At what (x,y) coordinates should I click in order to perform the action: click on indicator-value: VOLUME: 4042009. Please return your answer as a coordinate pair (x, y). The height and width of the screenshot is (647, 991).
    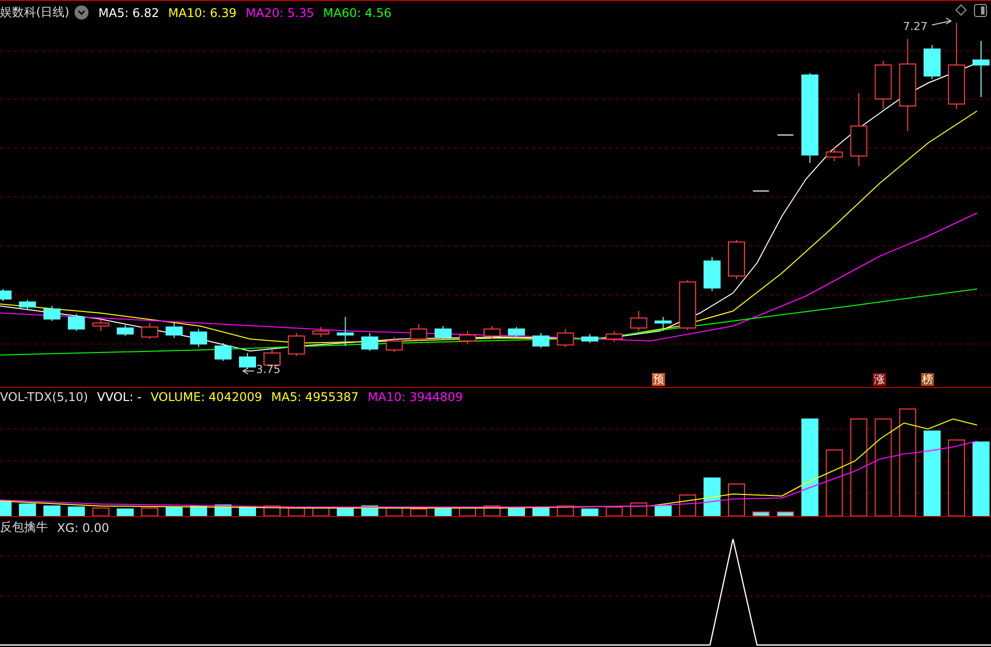
    Looking at the image, I should click on (206, 397).